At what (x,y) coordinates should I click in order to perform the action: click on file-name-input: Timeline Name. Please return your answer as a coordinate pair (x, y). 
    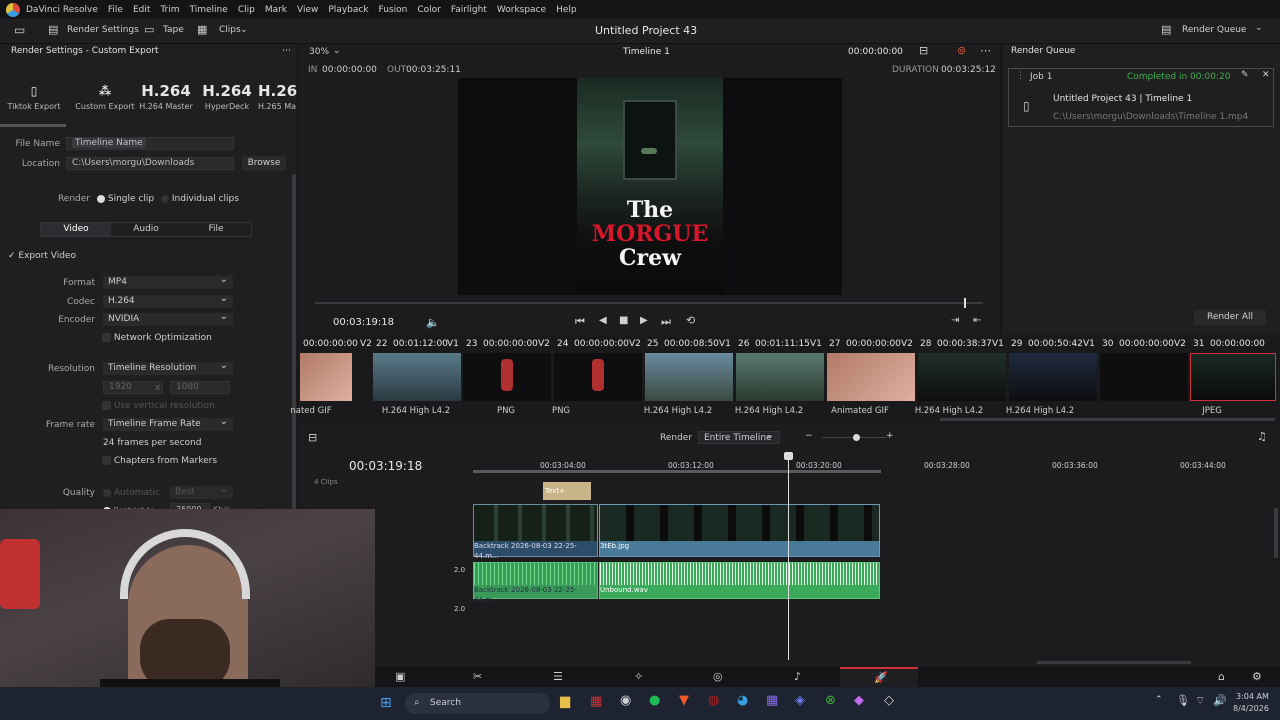
    Looking at the image, I should click on (150, 143).